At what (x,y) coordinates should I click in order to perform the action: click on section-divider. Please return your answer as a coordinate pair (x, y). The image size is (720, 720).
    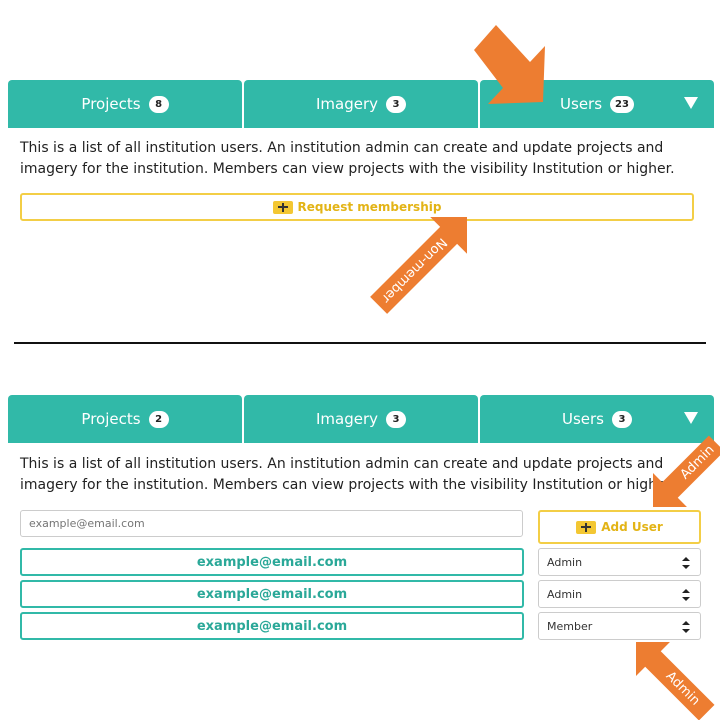
    Looking at the image, I should click on (360, 343).